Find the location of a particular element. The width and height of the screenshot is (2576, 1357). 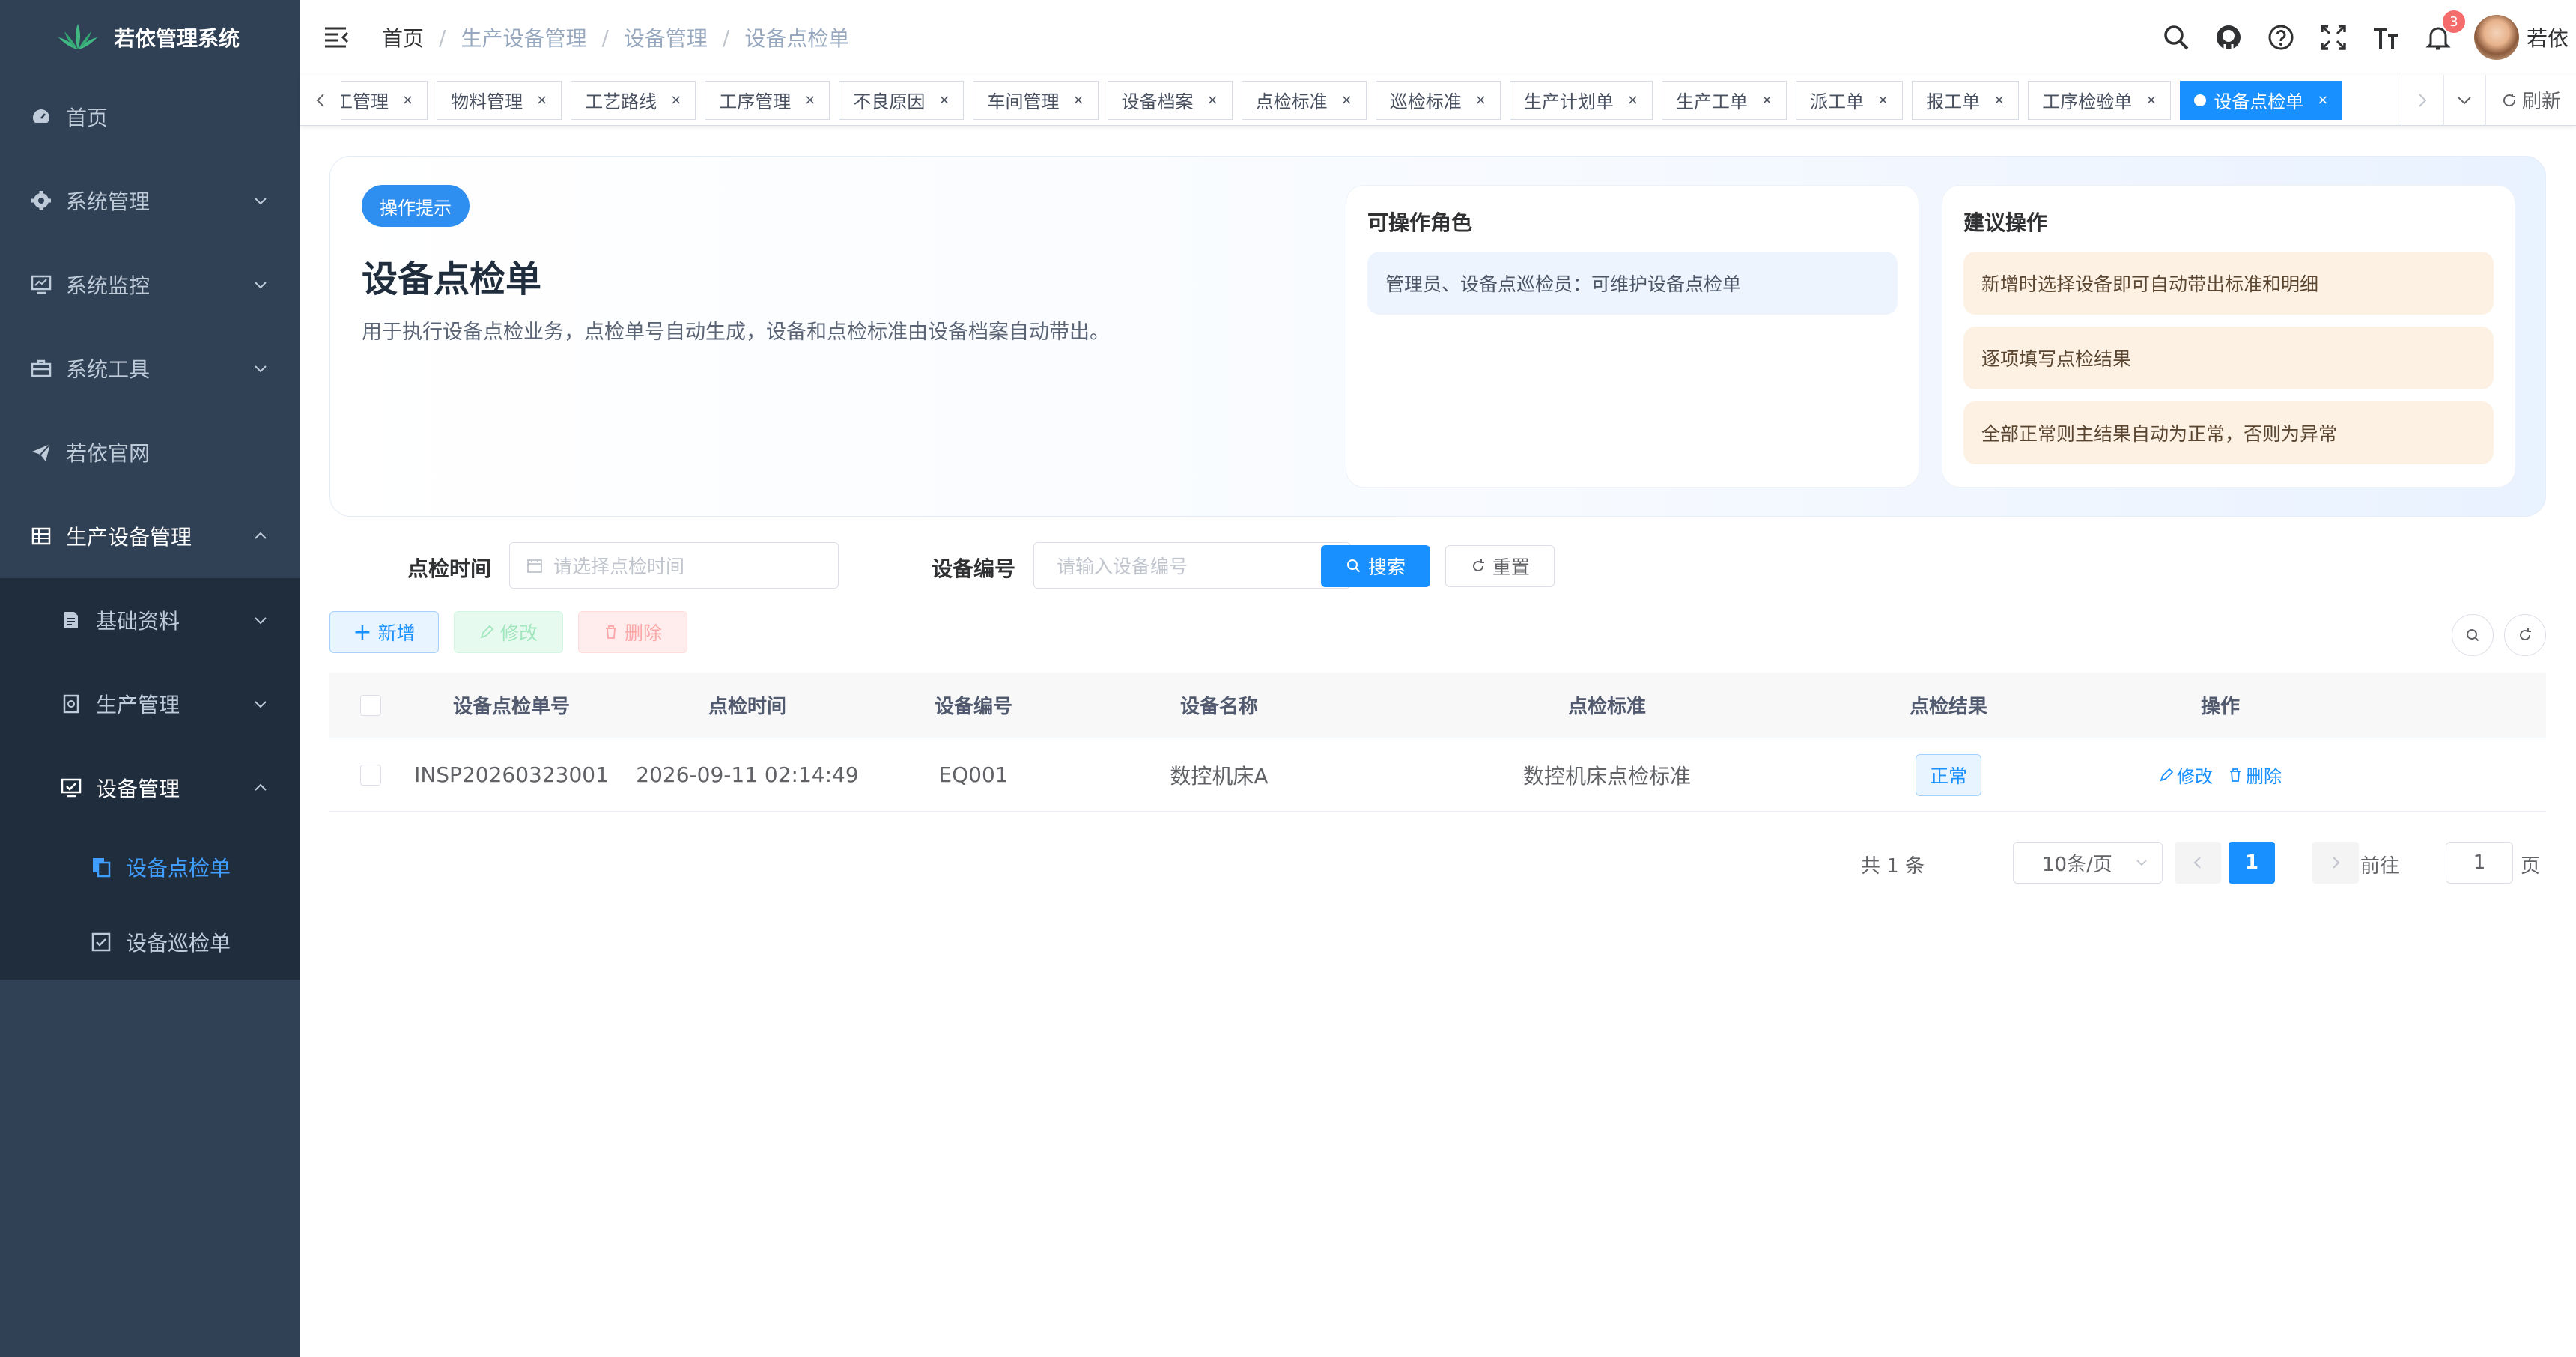

sidebar-item-inspection-order: 设备点检单 is located at coordinates (150, 867).